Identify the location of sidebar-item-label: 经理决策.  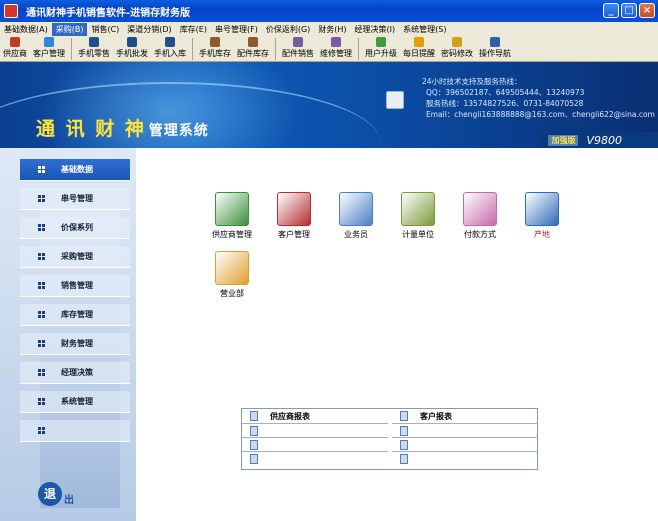
(77, 372).